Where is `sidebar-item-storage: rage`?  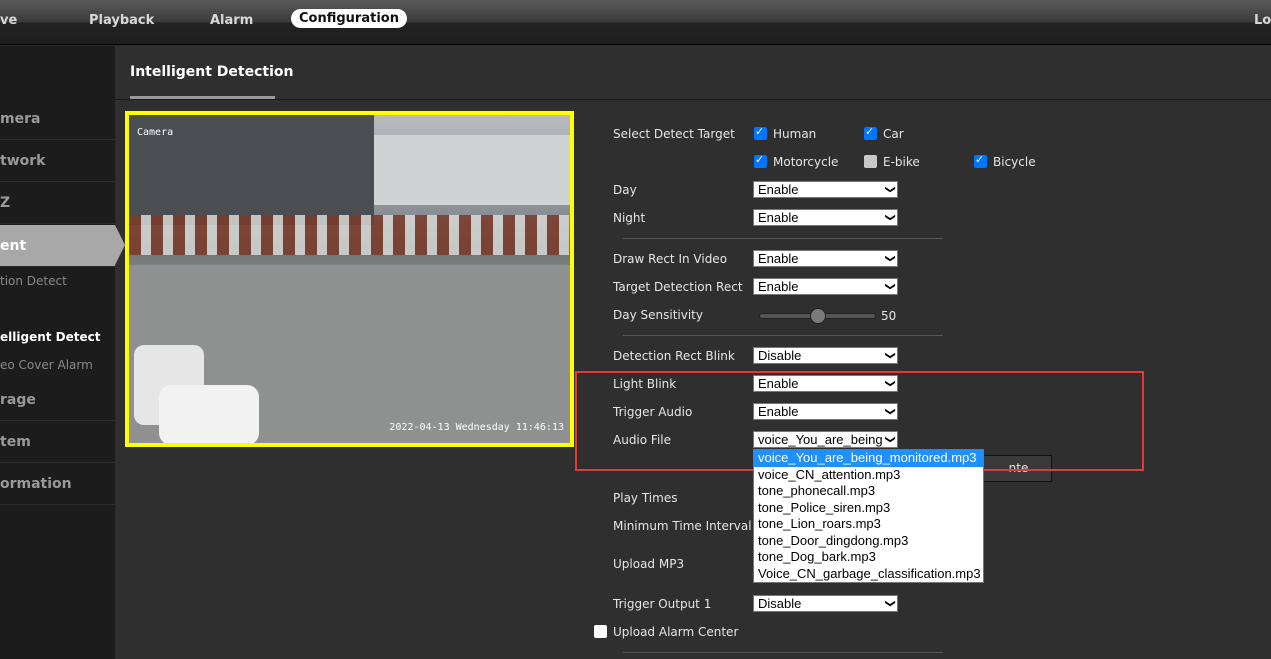 sidebar-item-storage: rage is located at coordinates (57, 400).